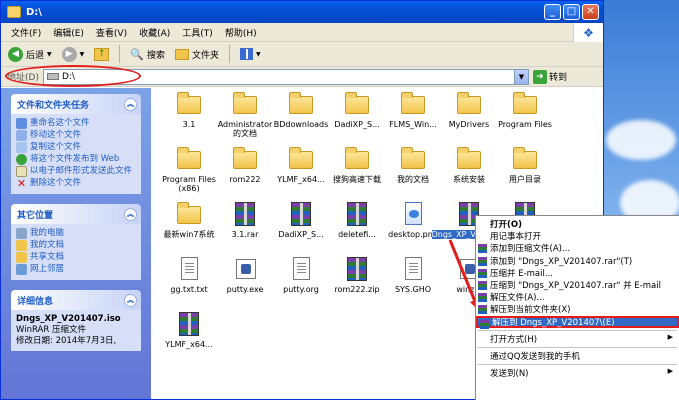 The image size is (679, 400). I want to click on file-label: 3.1.rar, so click(245, 234).